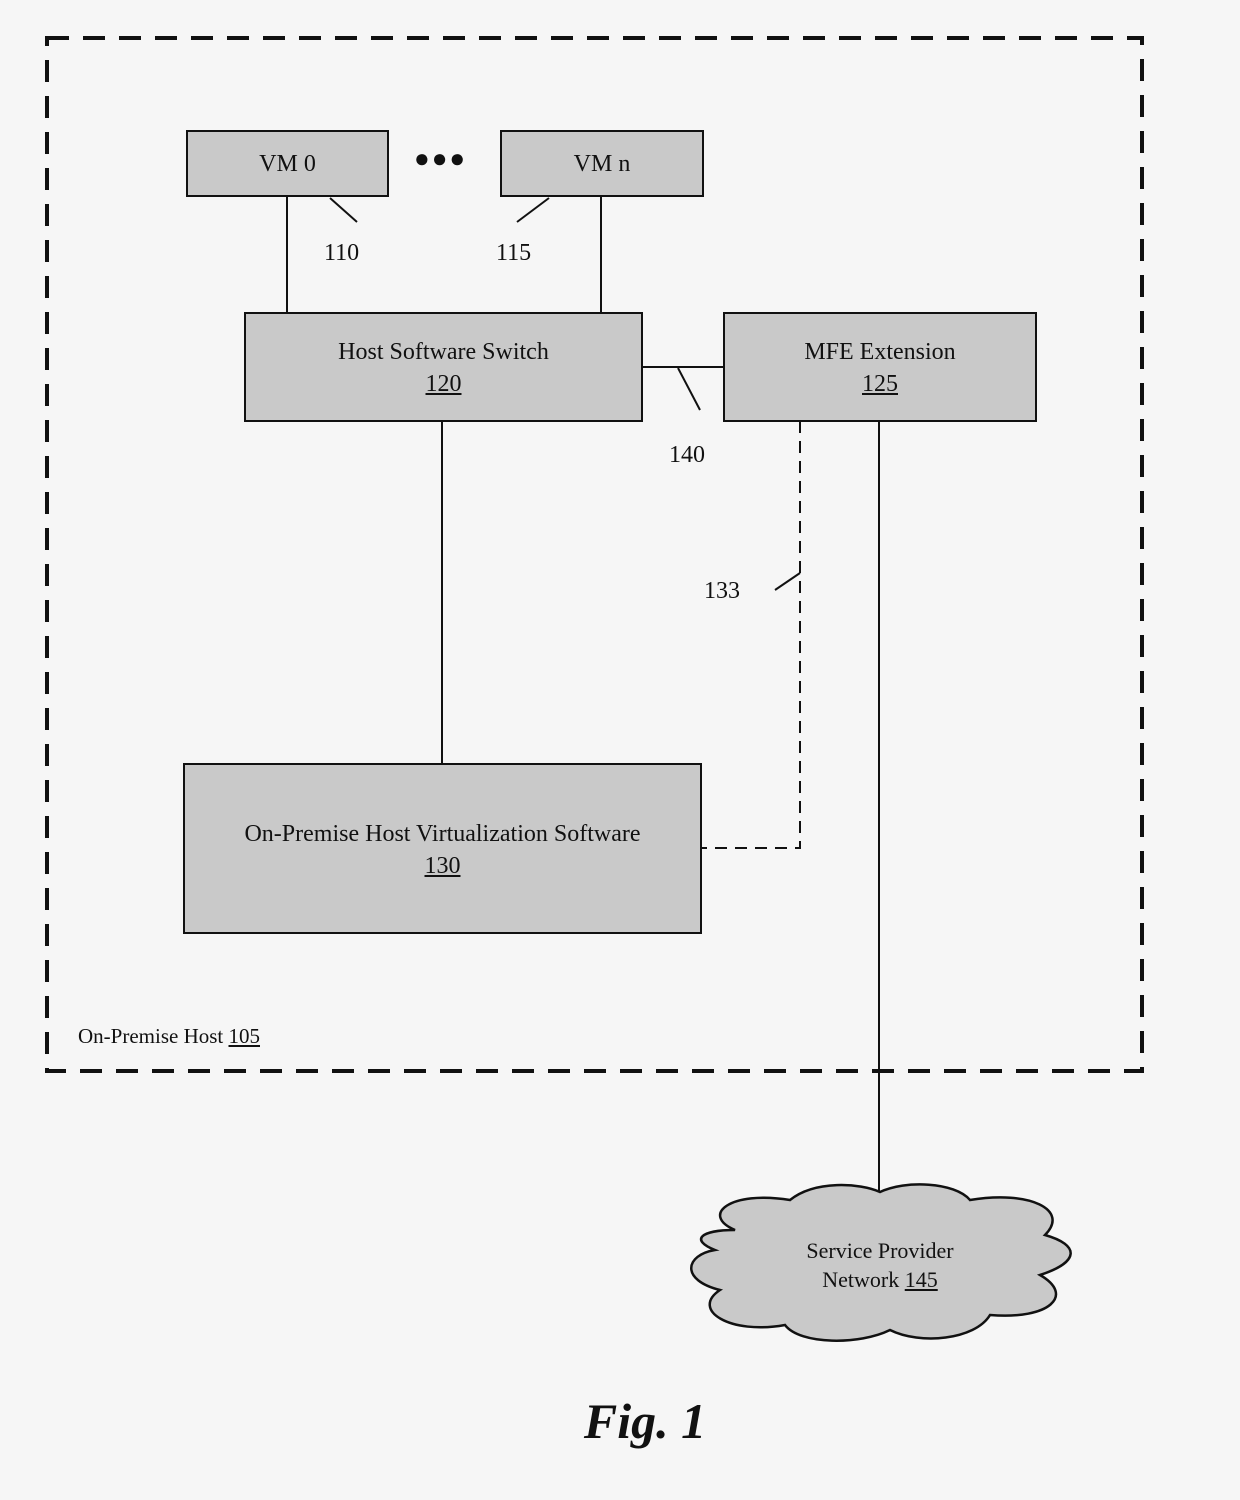 This screenshot has height=1500, width=1240. I want to click on service-provider-network-label: Service Provider Network 145, so click(880, 1265).